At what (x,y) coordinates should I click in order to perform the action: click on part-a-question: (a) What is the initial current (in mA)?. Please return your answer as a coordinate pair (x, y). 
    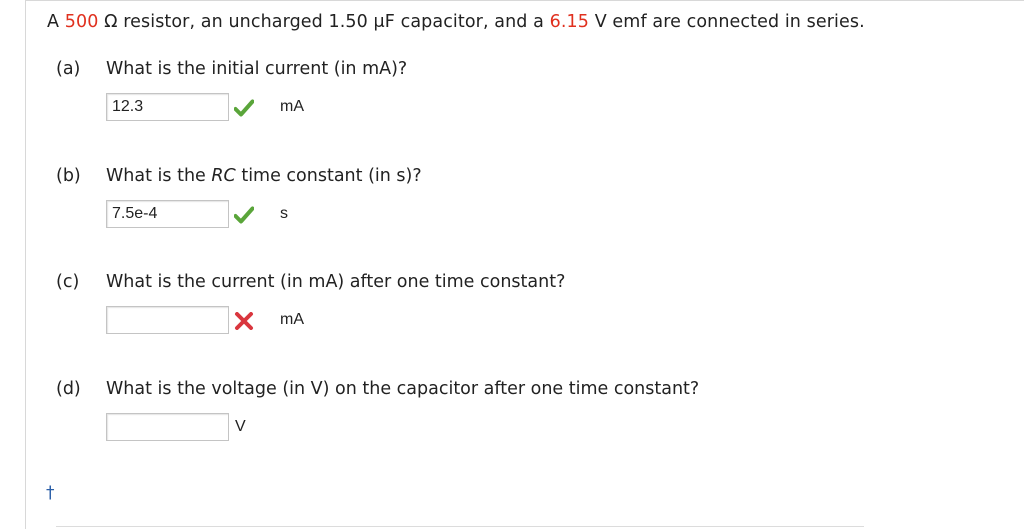
    Looking at the image, I should click on (231, 69).